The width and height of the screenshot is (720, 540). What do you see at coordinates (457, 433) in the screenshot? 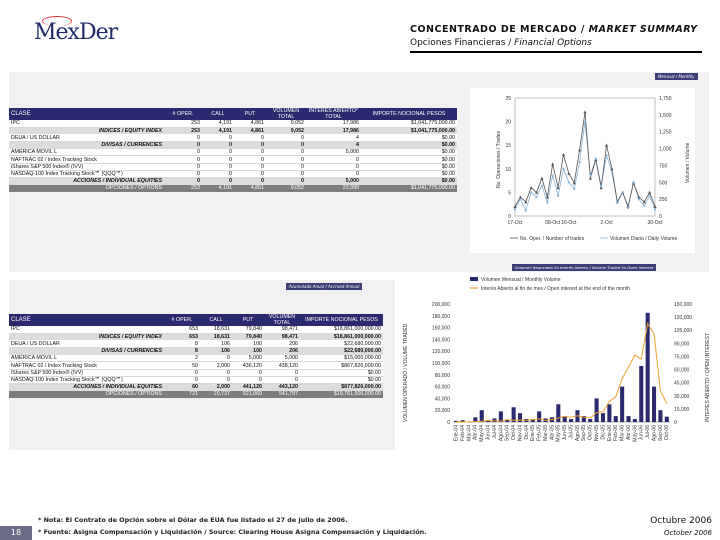
I see `x-tick-label: Ene-04` at bounding box center [457, 433].